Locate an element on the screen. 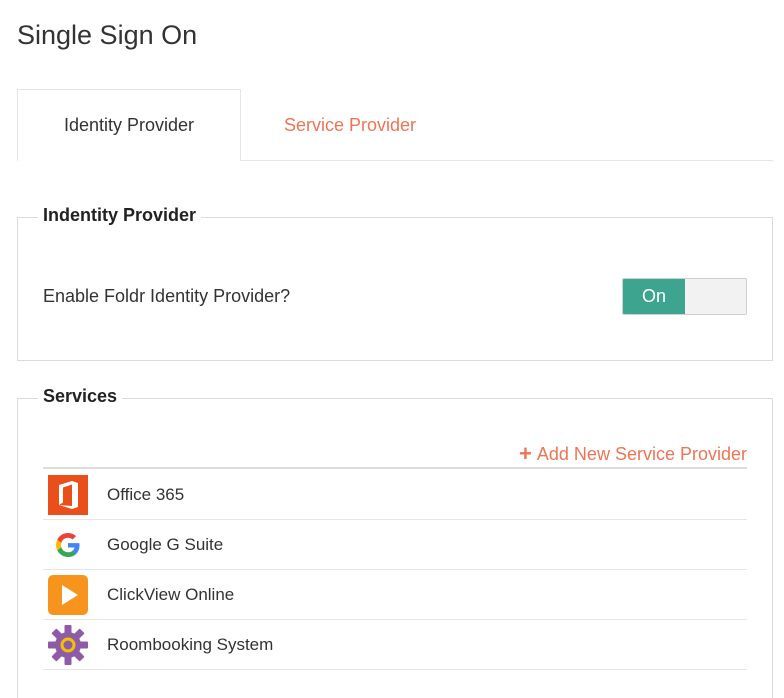 Image resolution: width=784 pixels, height=698 pixels. service-label: Google G Suite is located at coordinates (165, 544).